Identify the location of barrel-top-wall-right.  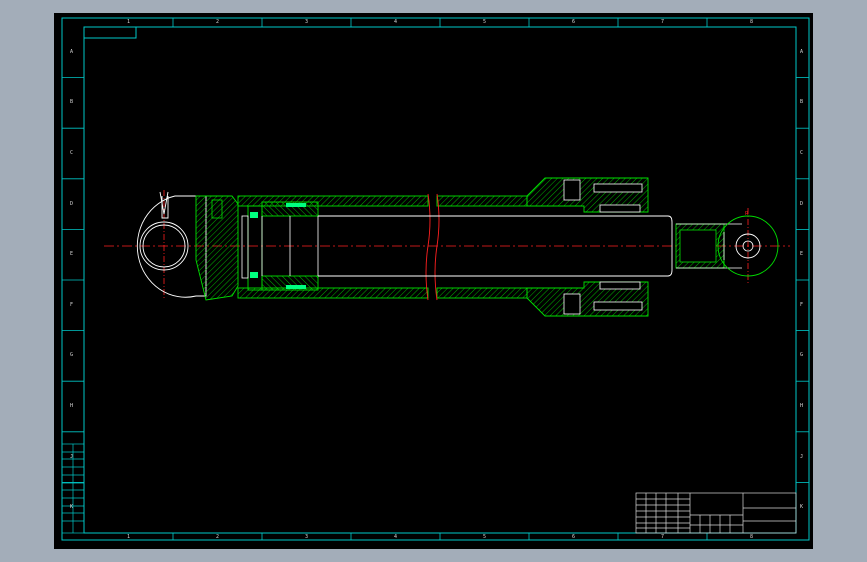
(482, 201).